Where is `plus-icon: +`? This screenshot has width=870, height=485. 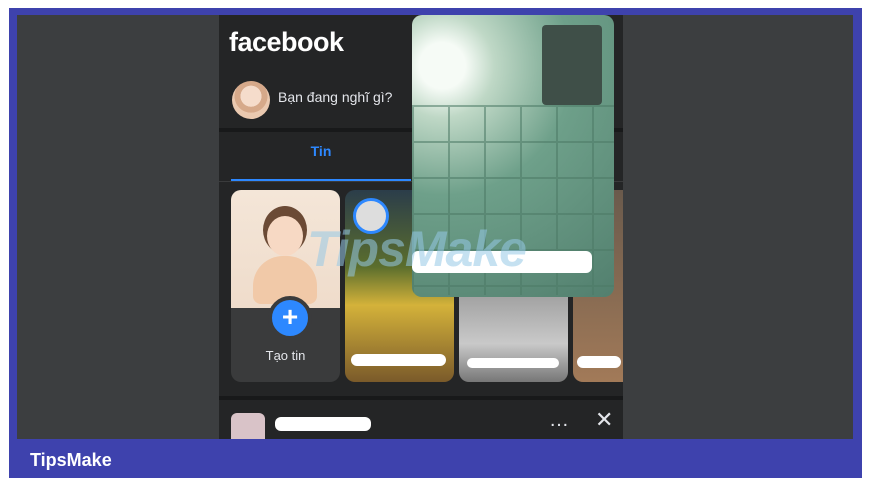 plus-icon: + is located at coordinates (290, 318).